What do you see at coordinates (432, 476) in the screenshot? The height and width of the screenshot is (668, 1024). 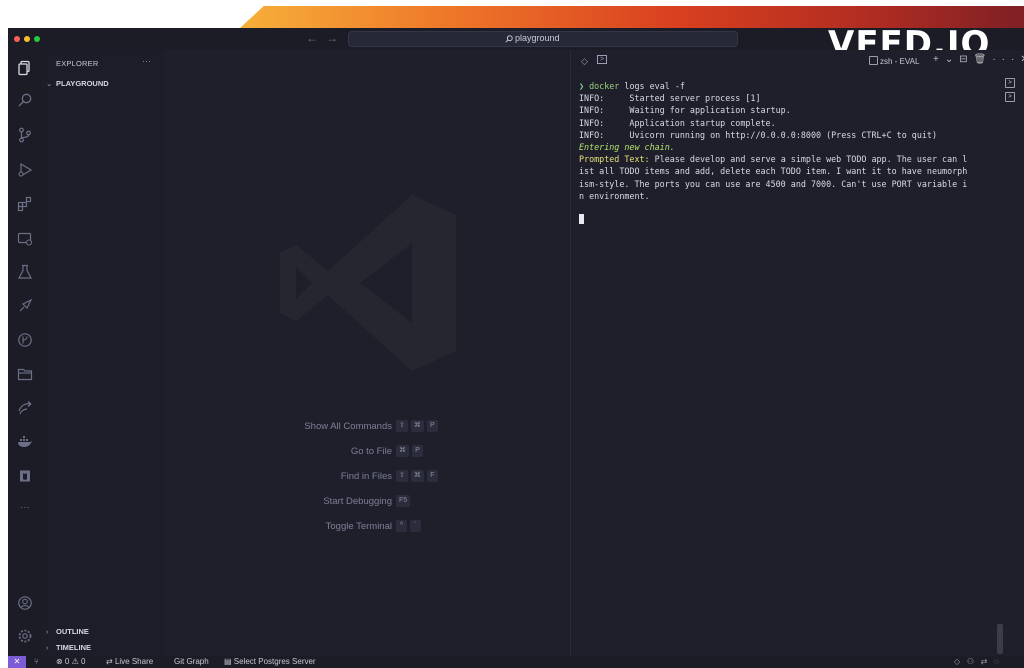 I see `keycap: F` at bounding box center [432, 476].